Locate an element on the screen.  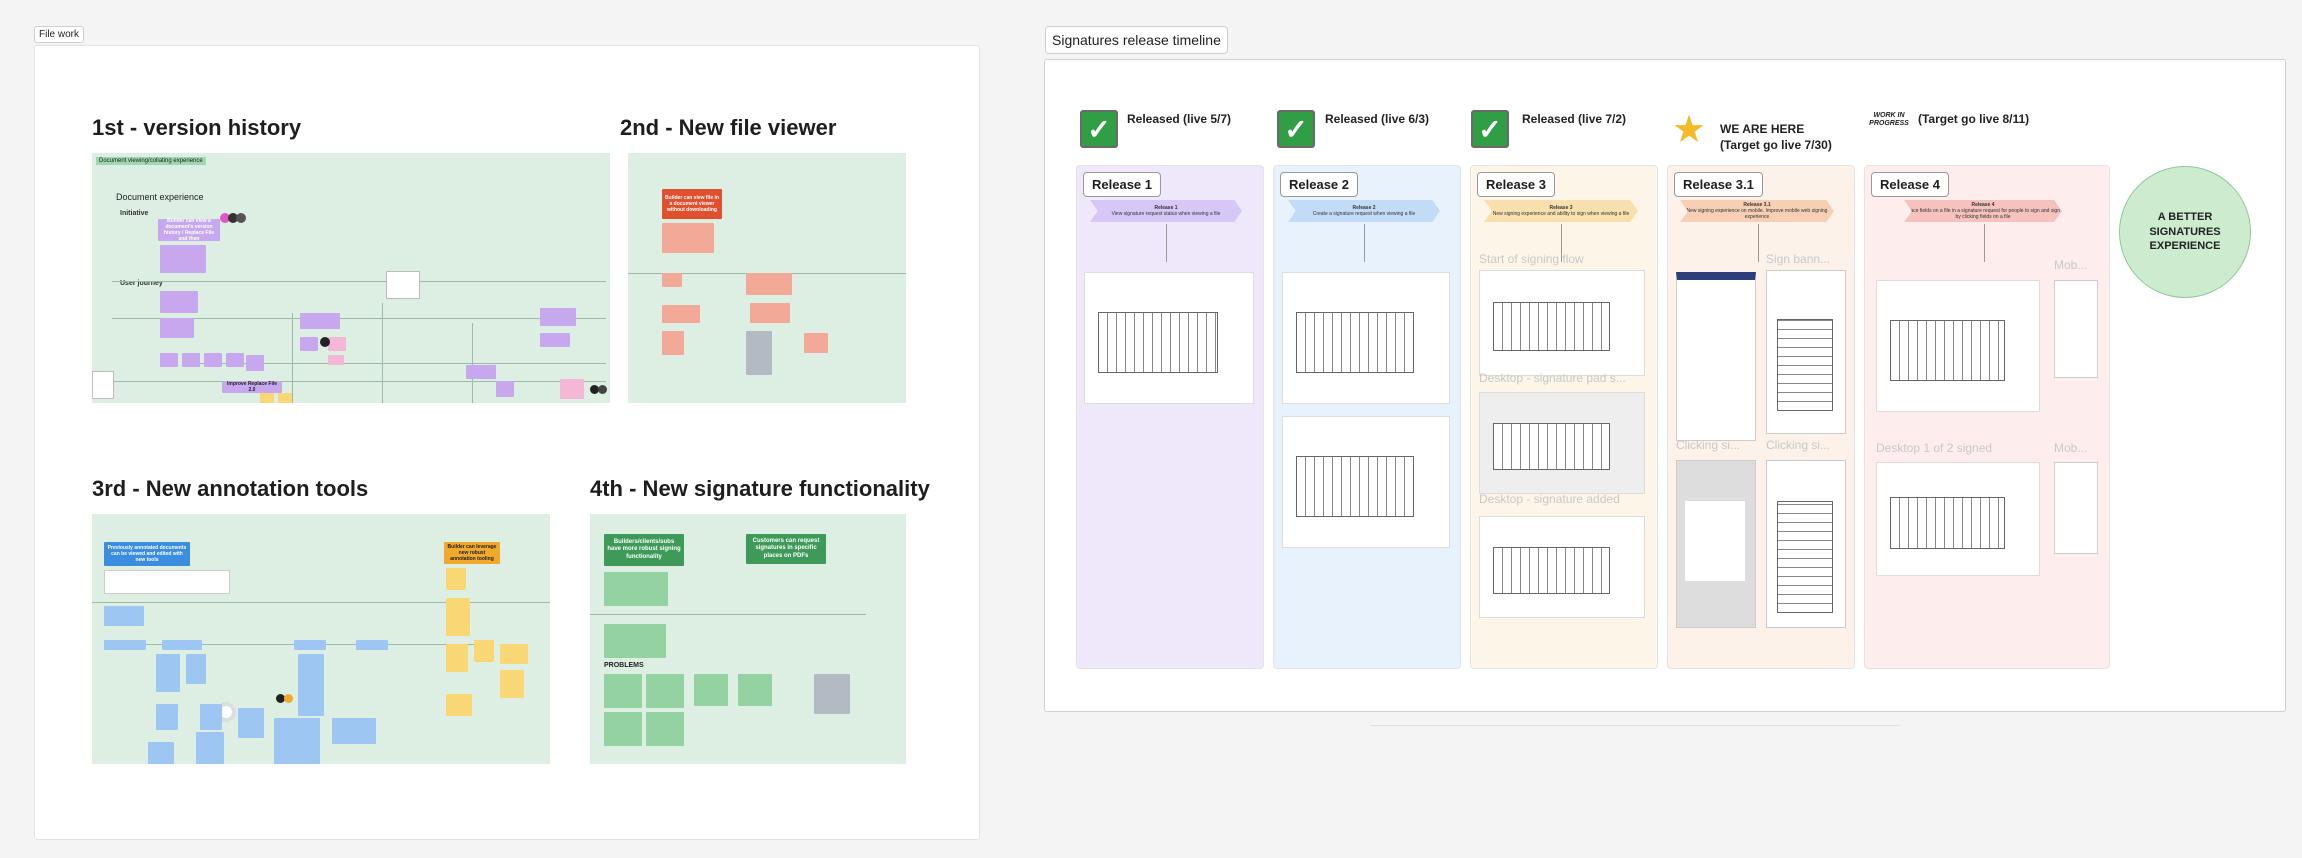
timeline-frame-tag: Signatures release timeline is located at coordinates (1136, 40).